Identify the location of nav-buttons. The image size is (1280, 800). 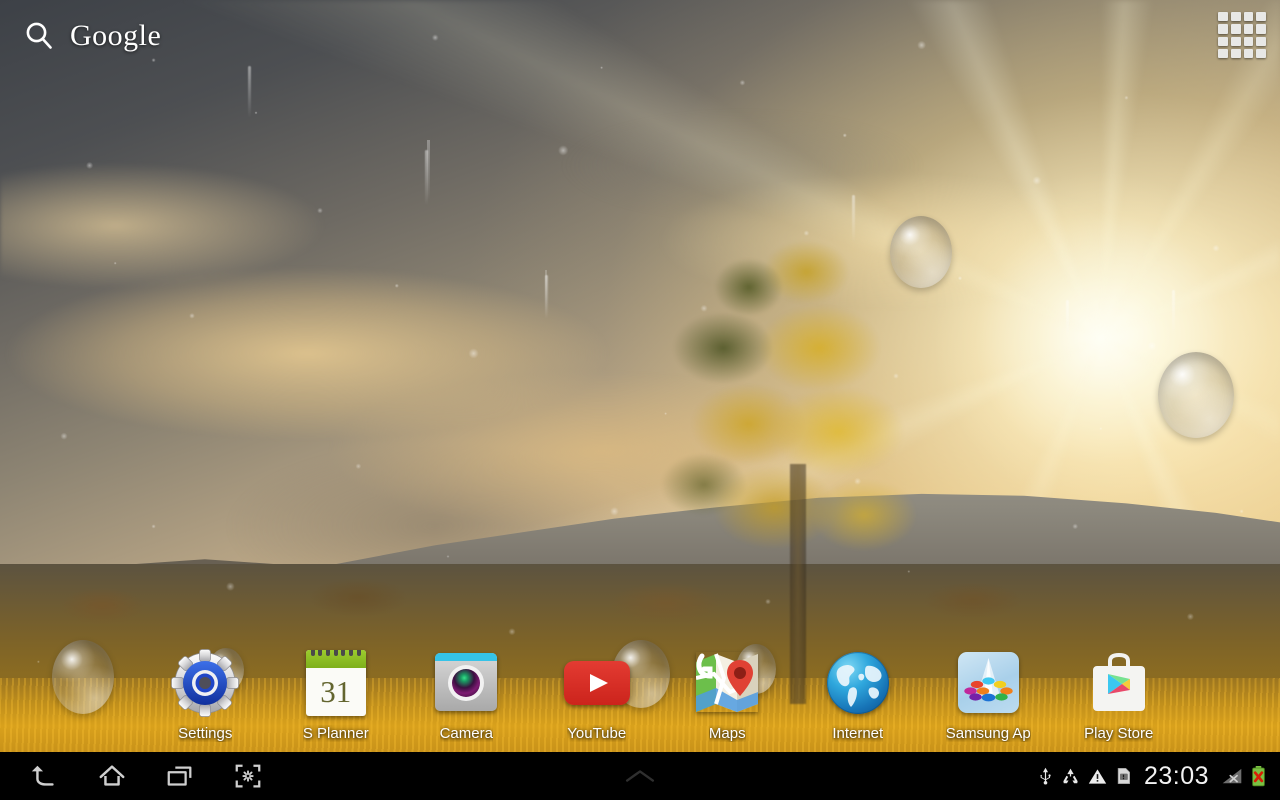
(134, 776).